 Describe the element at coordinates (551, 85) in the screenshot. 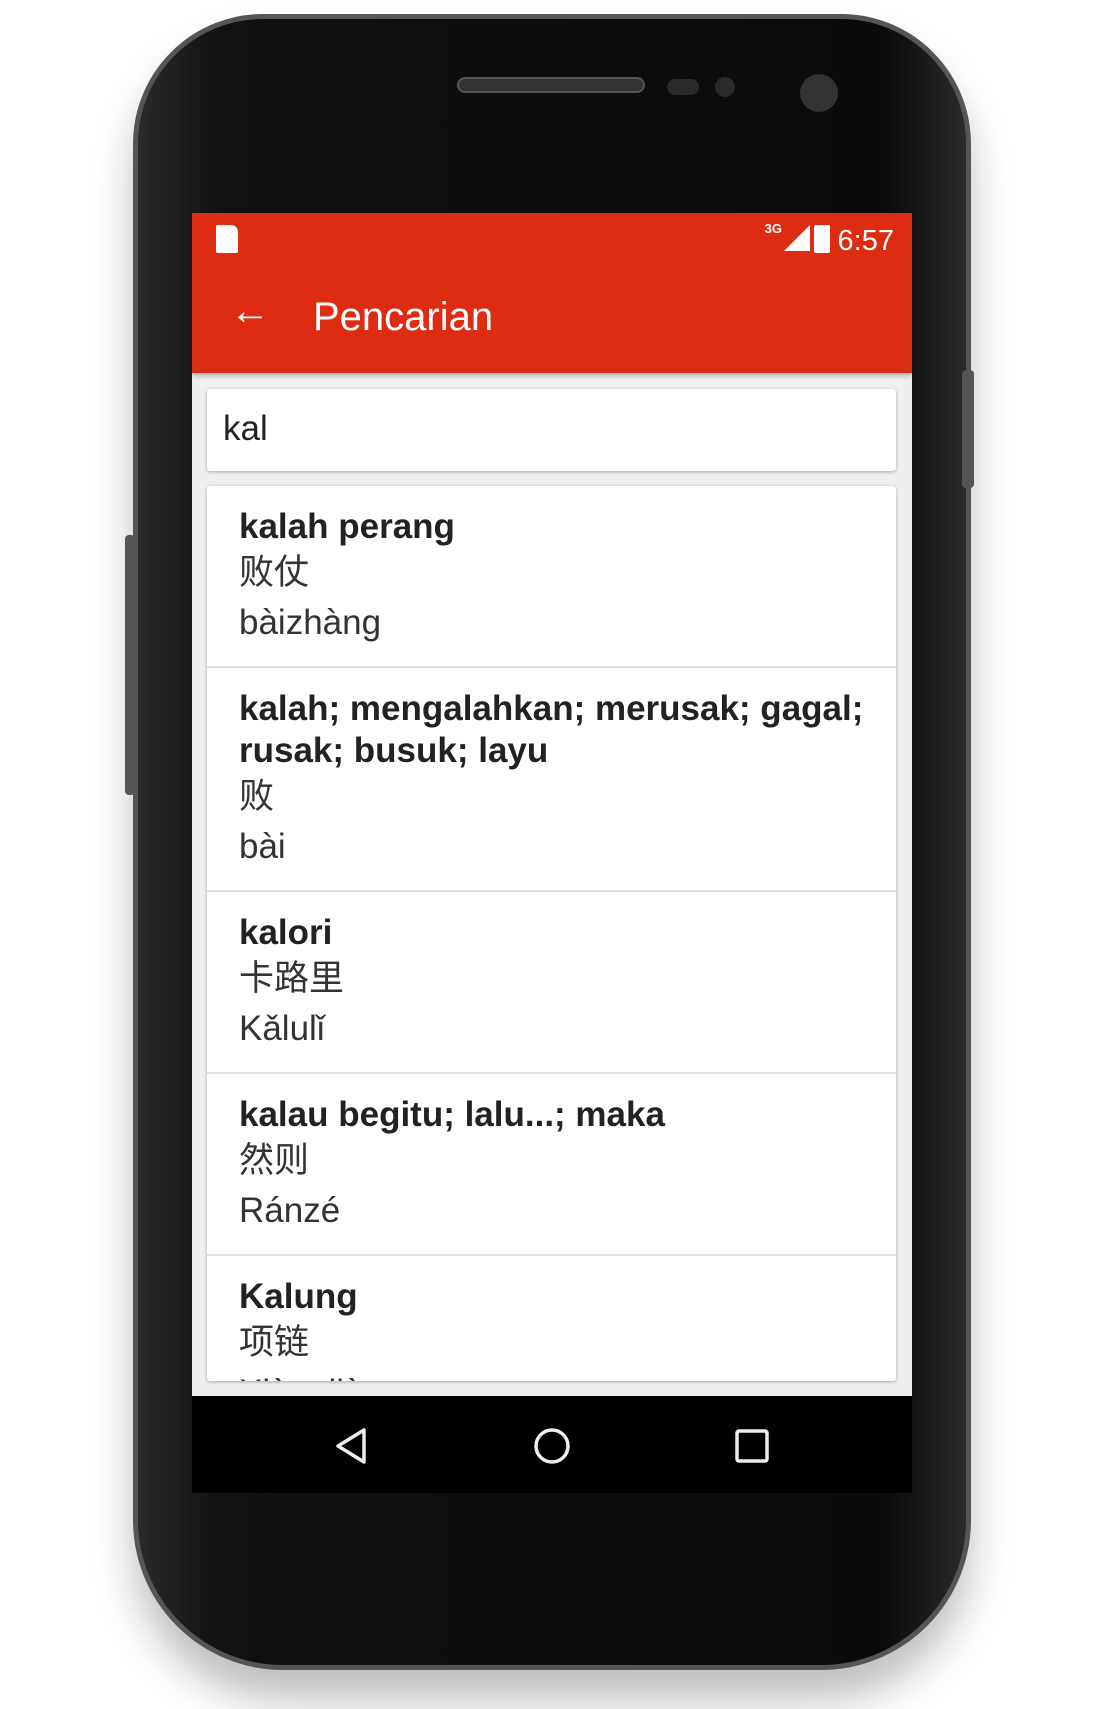

I see `earpiece-speaker` at that location.